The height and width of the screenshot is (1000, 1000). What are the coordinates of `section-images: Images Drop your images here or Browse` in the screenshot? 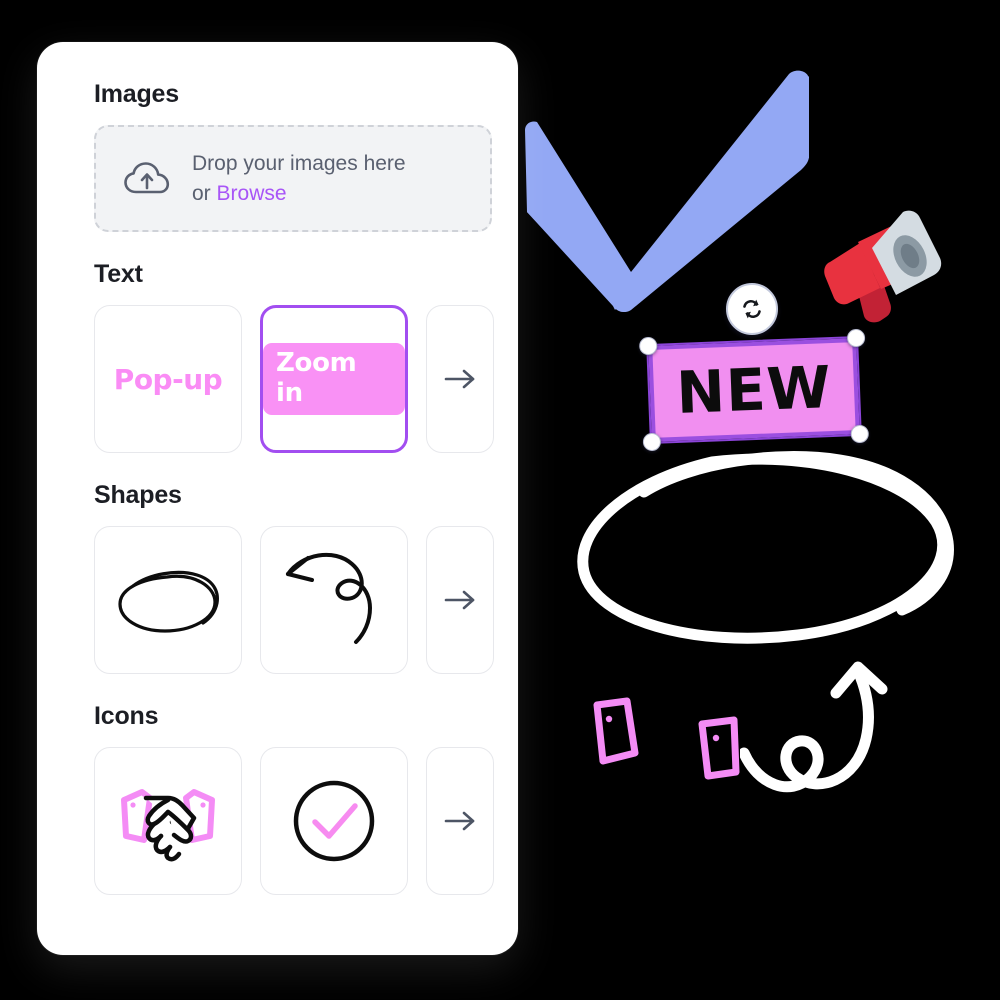 It's located at (306, 156).